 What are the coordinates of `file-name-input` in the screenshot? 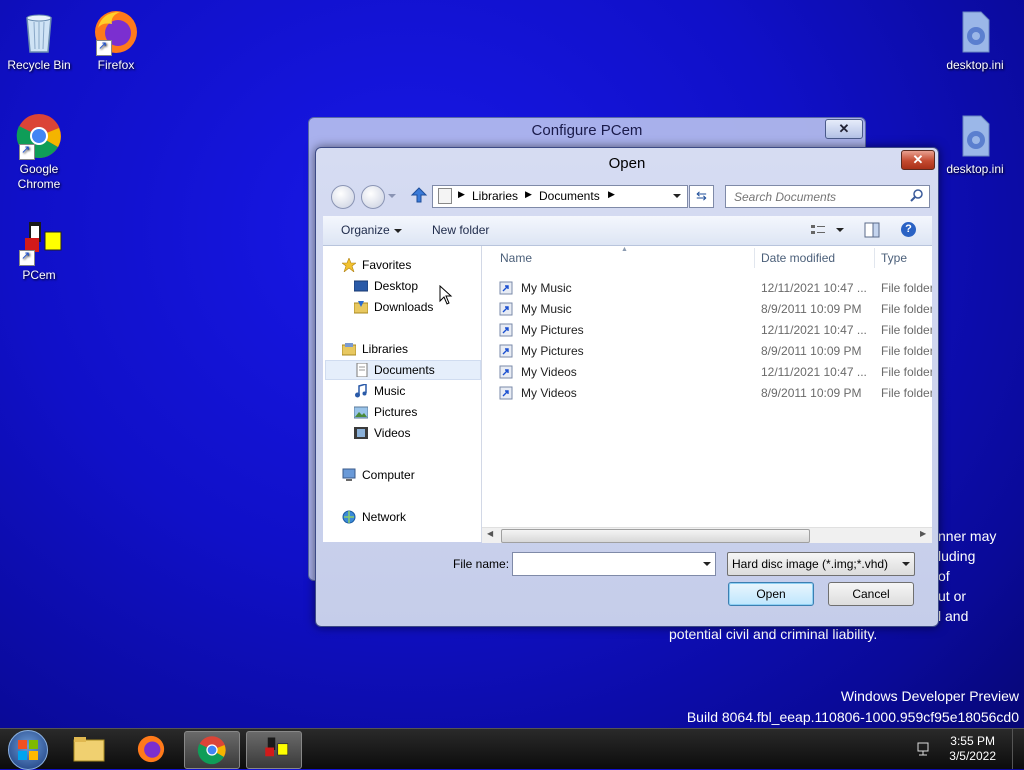 It's located at (605, 564).